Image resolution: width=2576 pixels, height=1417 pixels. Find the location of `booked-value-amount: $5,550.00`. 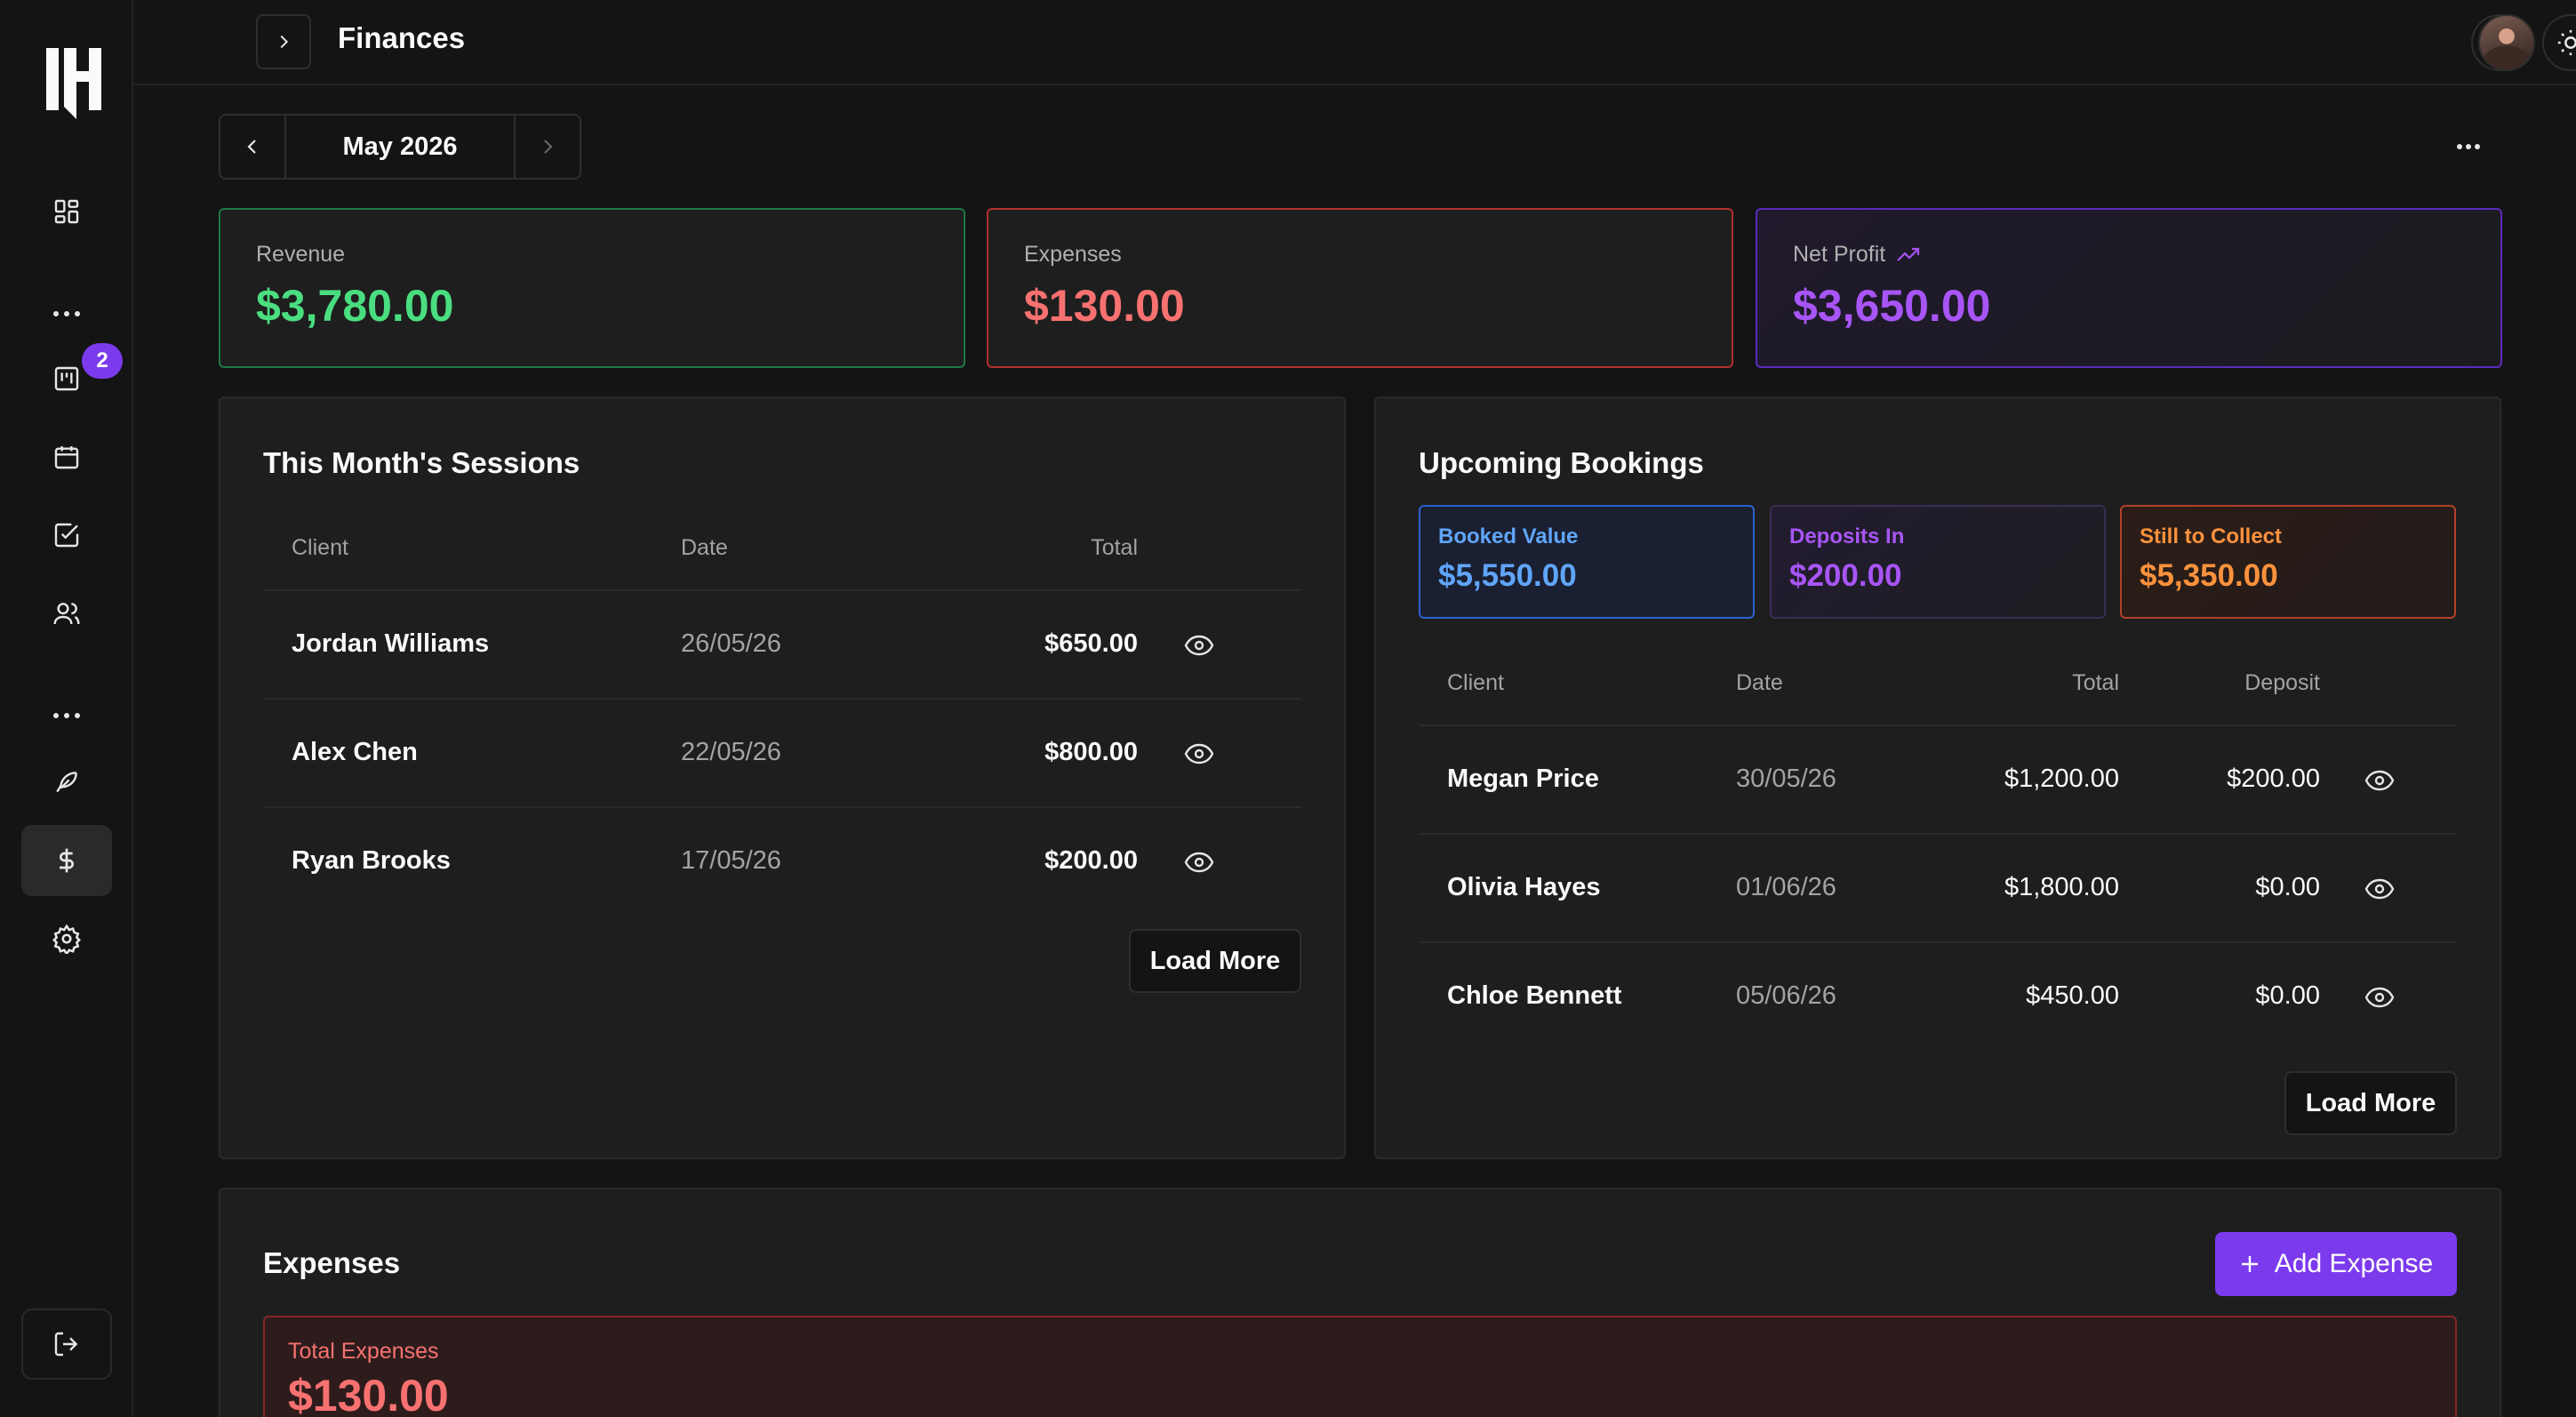

booked-value-amount: $5,550.00 is located at coordinates (1507, 575).